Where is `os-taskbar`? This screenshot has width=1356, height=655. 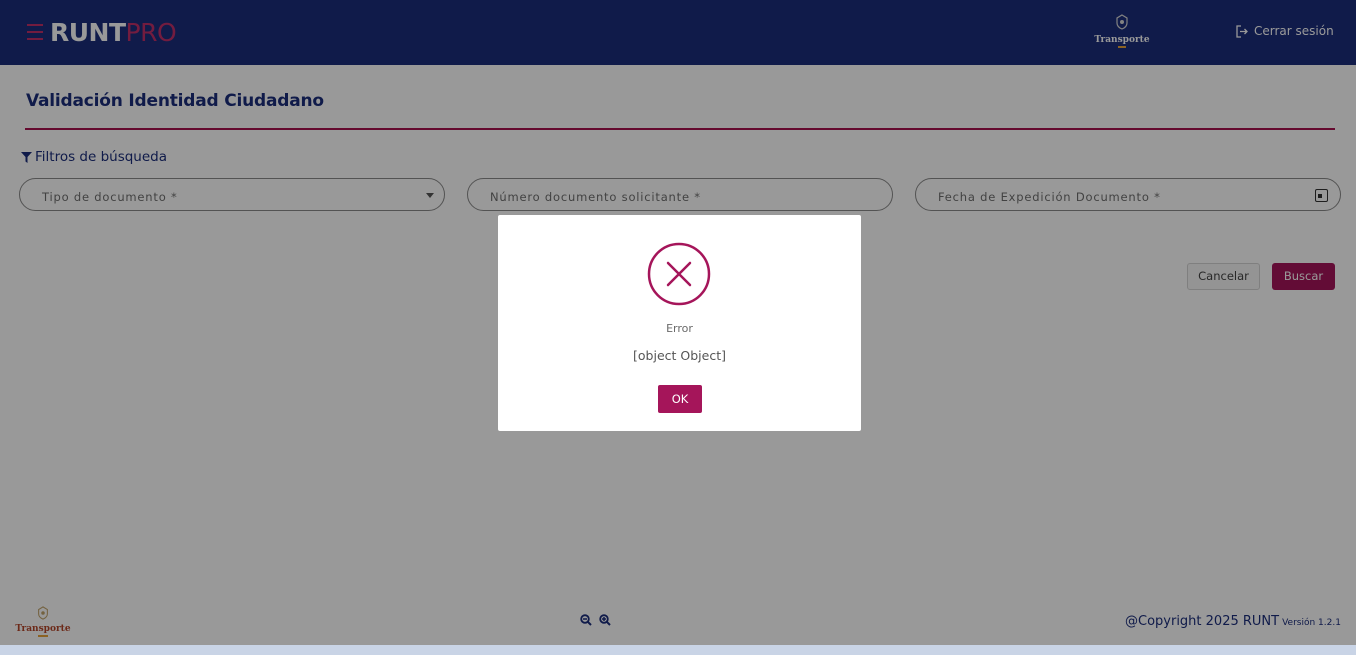 os-taskbar is located at coordinates (678, 650).